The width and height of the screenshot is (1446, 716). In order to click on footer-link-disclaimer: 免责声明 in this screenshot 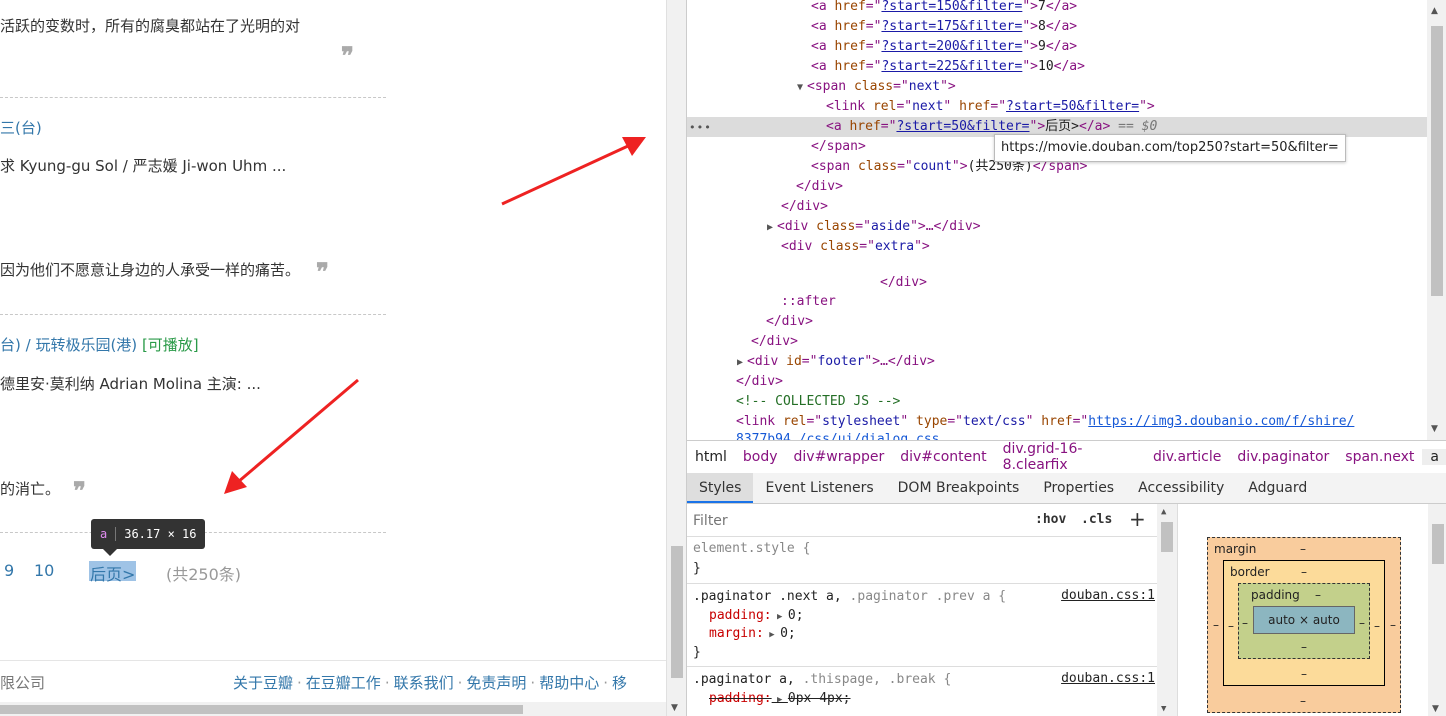, I will do `click(496, 683)`.